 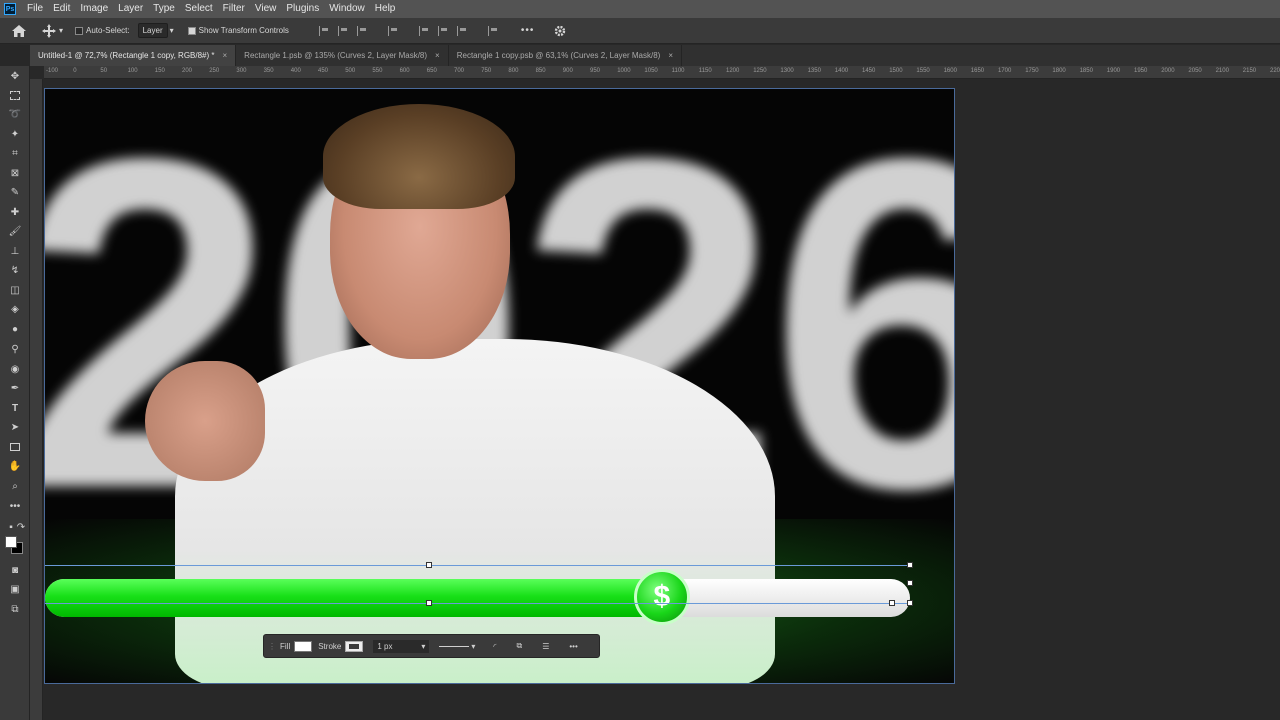 What do you see at coordinates (477, 598) in the screenshot?
I see `progress-bar` at bounding box center [477, 598].